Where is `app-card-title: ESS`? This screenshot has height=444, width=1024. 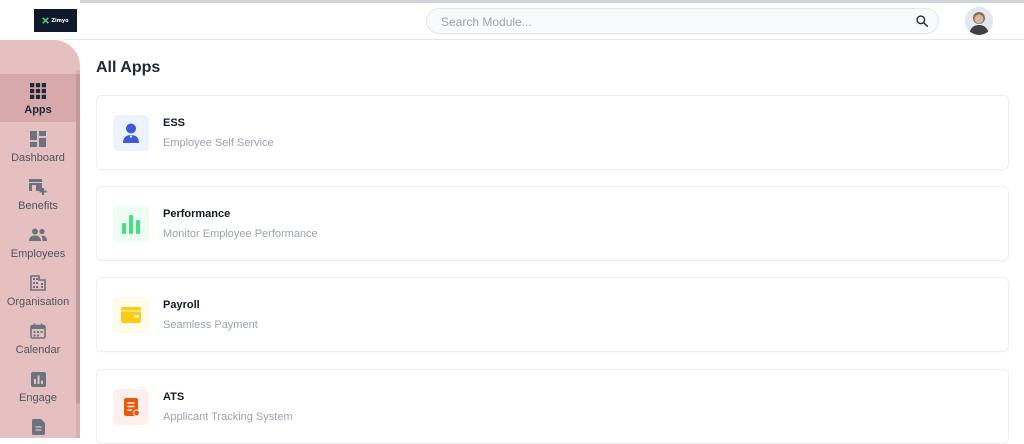 app-card-title: ESS is located at coordinates (174, 123).